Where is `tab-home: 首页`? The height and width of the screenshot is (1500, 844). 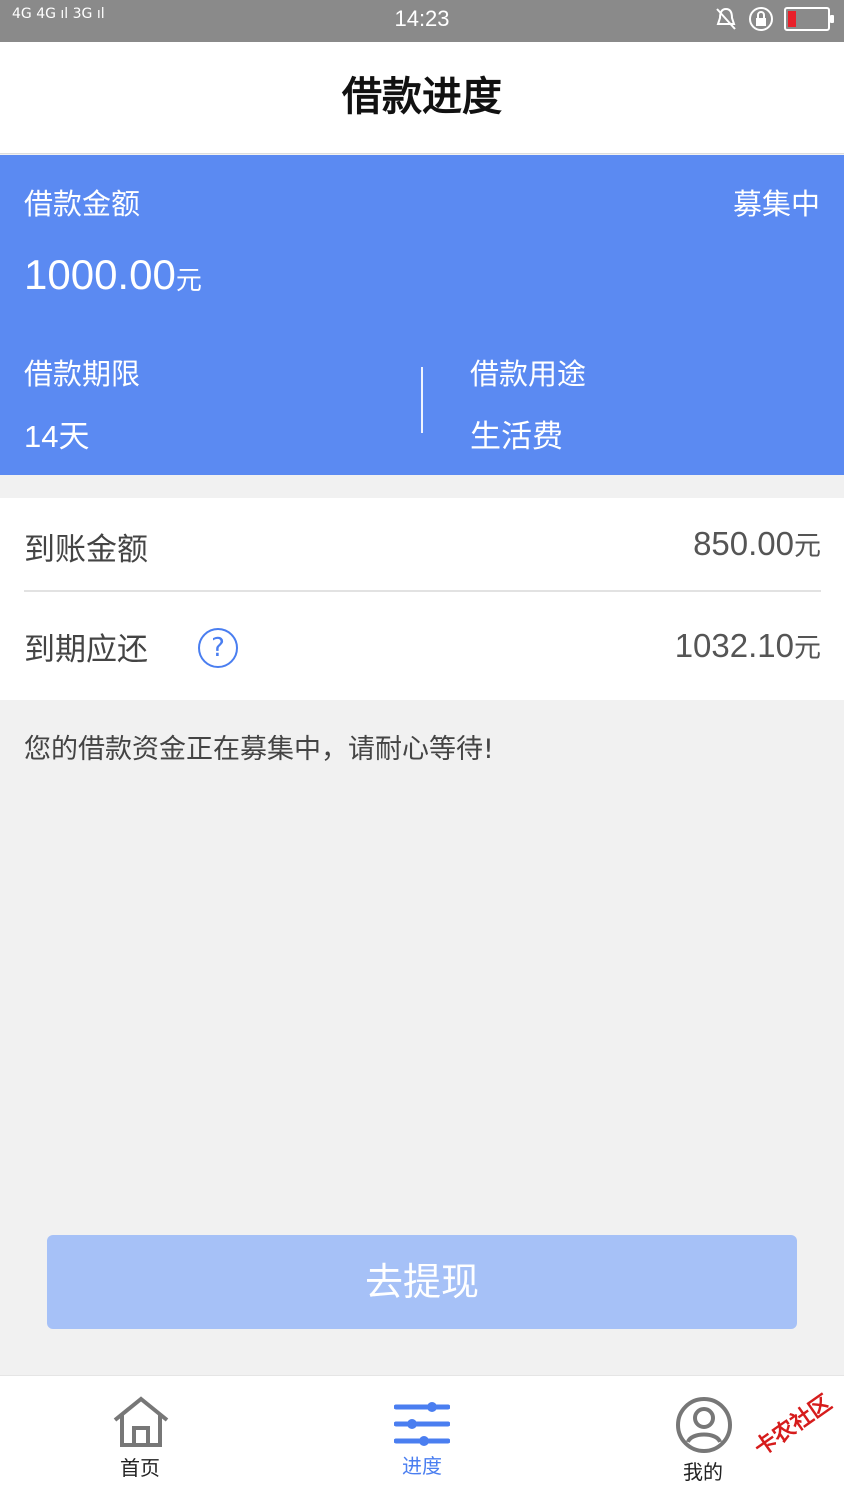 tab-home: 首页 is located at coordinates (140, 1438).